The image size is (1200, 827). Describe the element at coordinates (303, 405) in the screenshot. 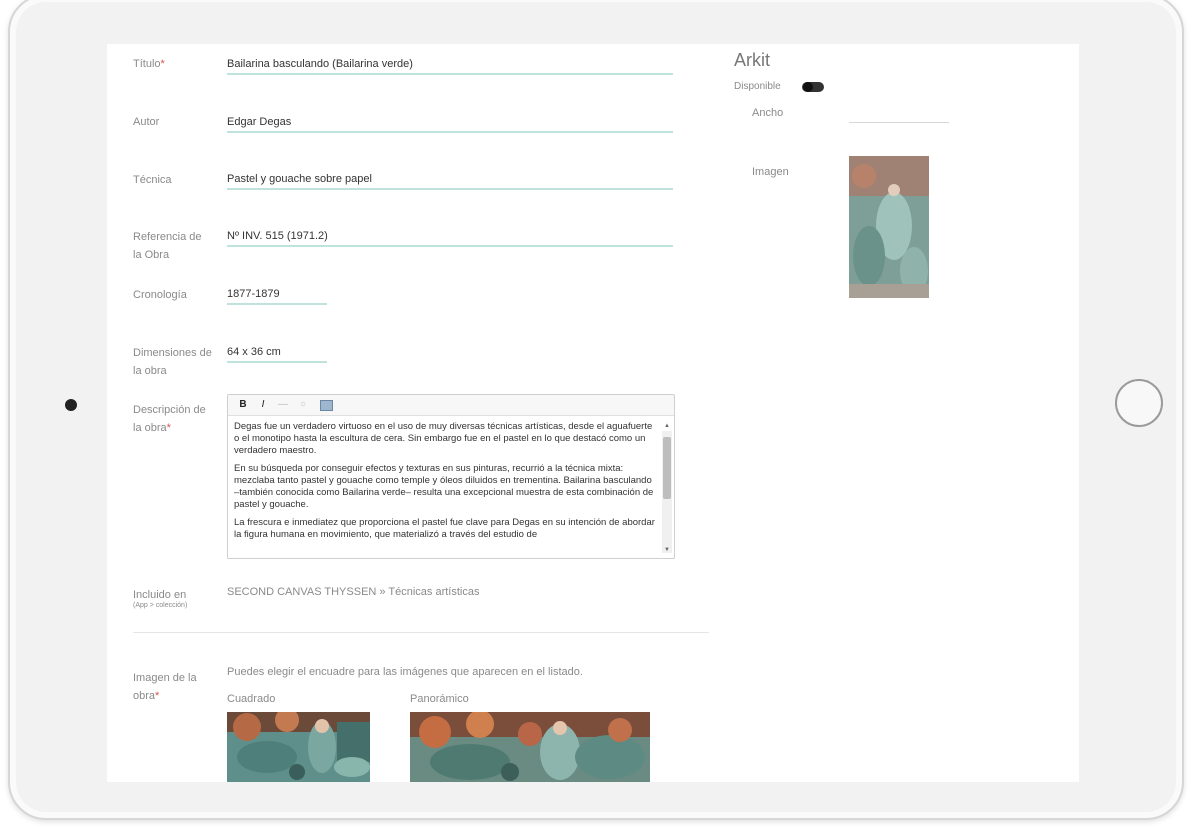

I see `unlink-button: ○` at that location.